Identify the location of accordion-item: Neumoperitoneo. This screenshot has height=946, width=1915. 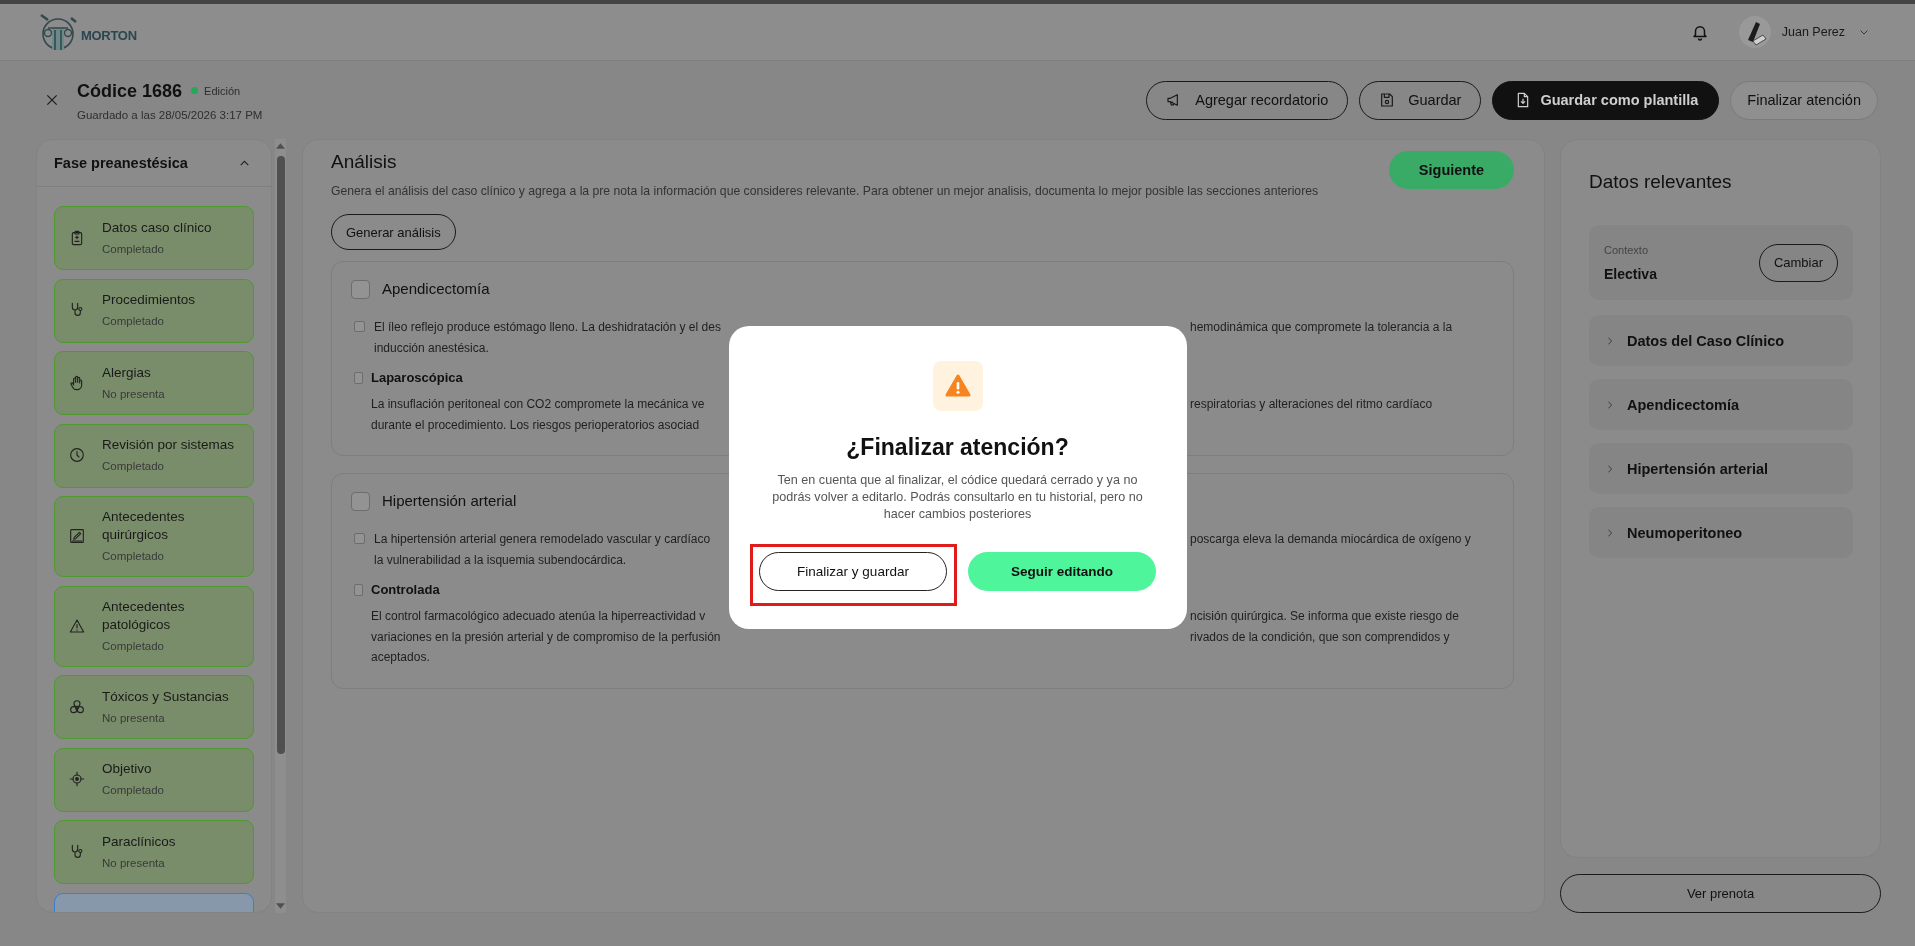
(1721, 532).